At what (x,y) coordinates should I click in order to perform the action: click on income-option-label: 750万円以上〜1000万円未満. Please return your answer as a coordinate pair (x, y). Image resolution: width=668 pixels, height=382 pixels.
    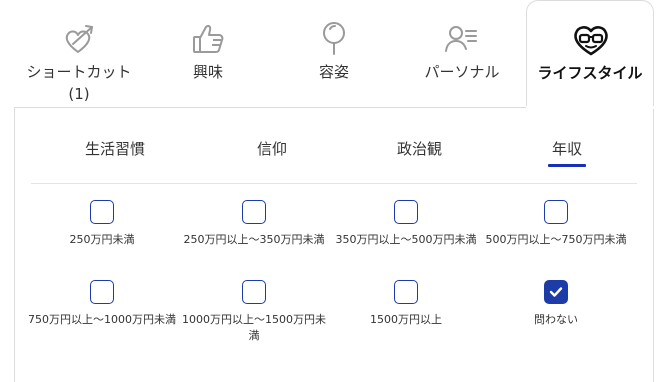
    Looking at the image, I should click on (102, 319).